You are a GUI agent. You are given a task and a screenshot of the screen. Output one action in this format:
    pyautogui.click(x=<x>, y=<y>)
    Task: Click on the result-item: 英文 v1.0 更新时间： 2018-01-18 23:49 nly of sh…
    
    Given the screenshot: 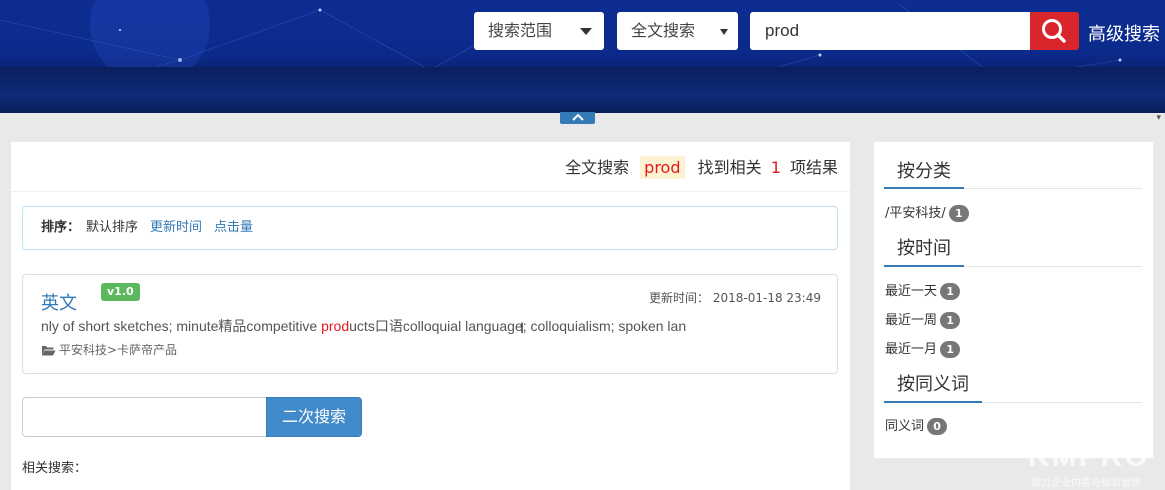 What is the action you would take?
    pyautogui.click(x=430, y=324)
    